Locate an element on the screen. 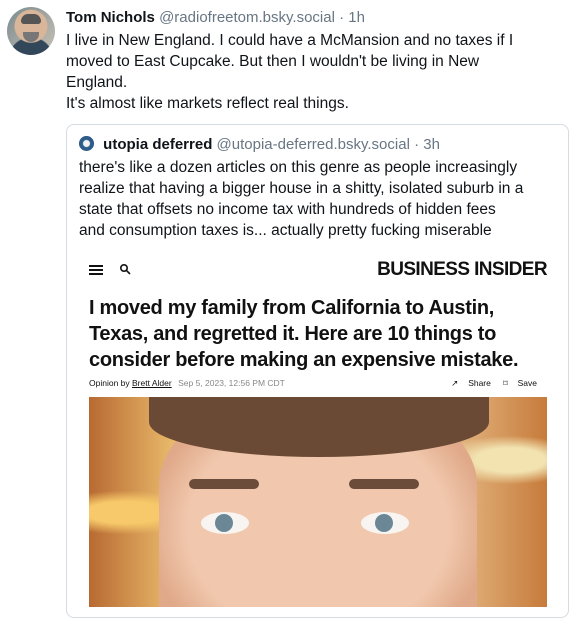 The height and width of the screenshot is (625, 581). post-time: 1h is located at coordinates (356, 17).